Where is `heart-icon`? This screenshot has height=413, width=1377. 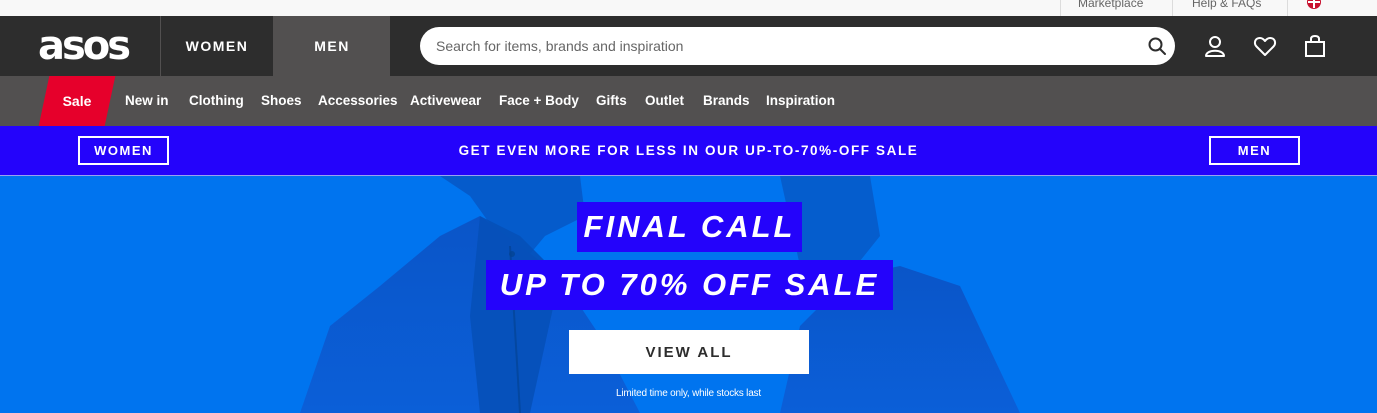 heart-icon is located at coordinates (1265, 46).